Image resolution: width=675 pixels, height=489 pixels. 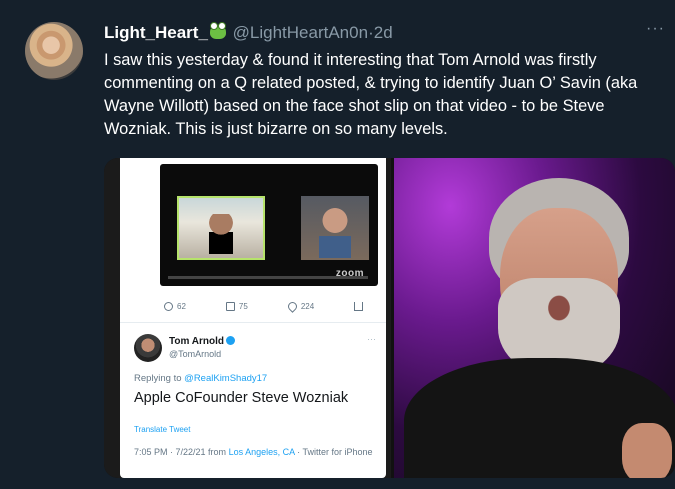 I want to click on retweet-count: 75, so click(x=236, y=306).